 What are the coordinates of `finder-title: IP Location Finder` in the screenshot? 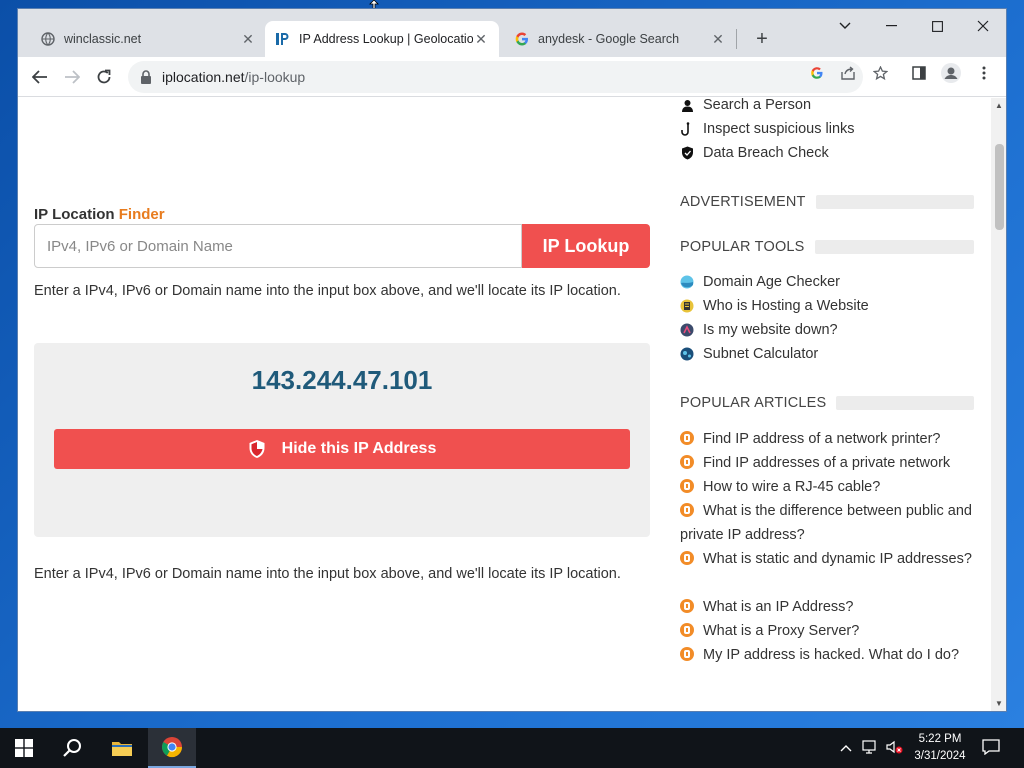 It's located at (99, 214).